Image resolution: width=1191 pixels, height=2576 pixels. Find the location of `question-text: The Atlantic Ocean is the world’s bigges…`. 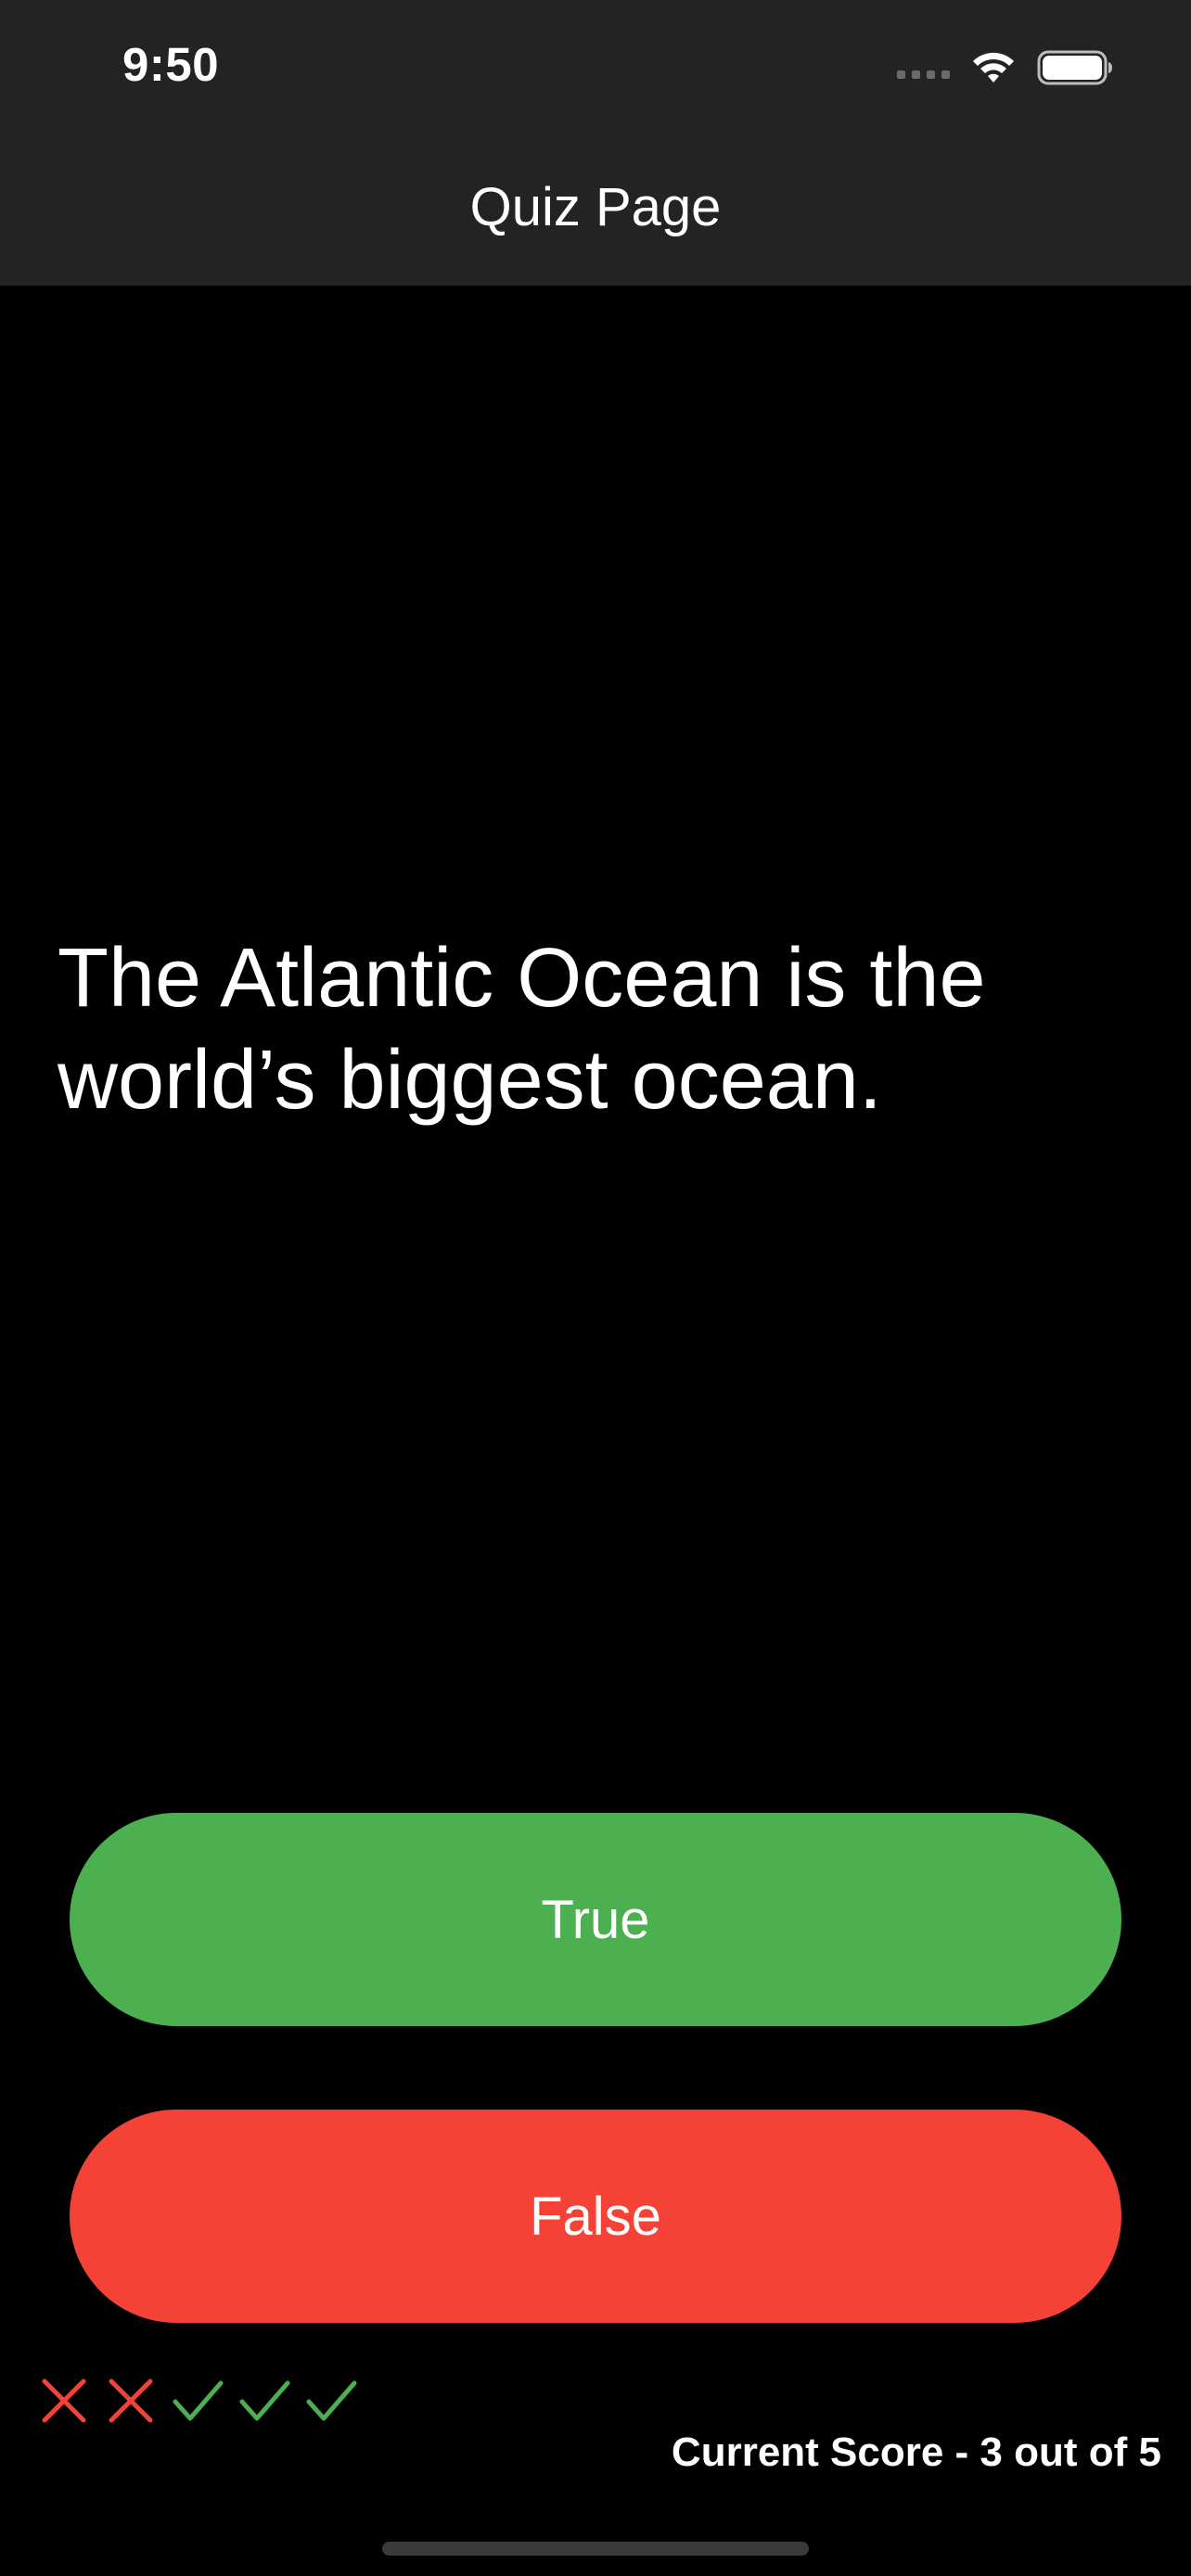

question-text: The Atlantic Ocean is the world’s bigges… is located at coordinates (522, 1029).